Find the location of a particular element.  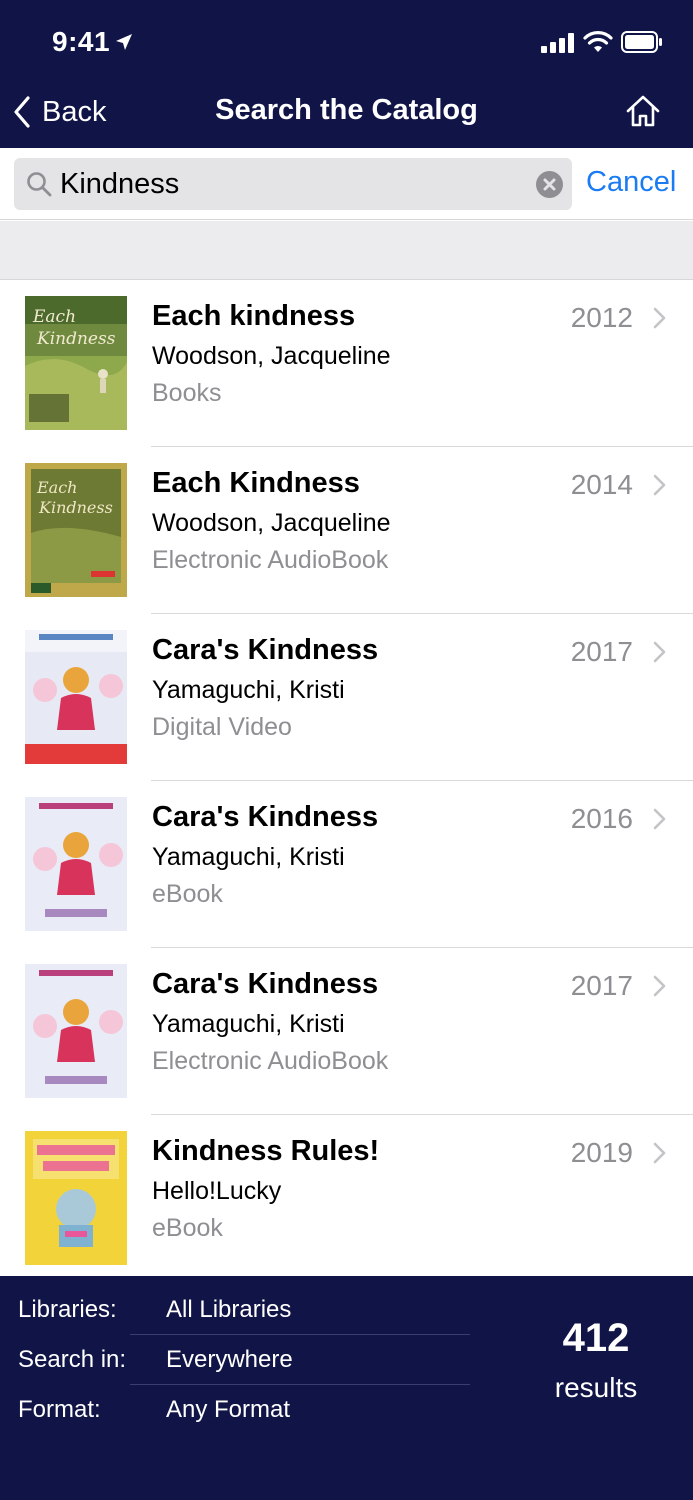

search-icon is located at coordinates (39, 184).